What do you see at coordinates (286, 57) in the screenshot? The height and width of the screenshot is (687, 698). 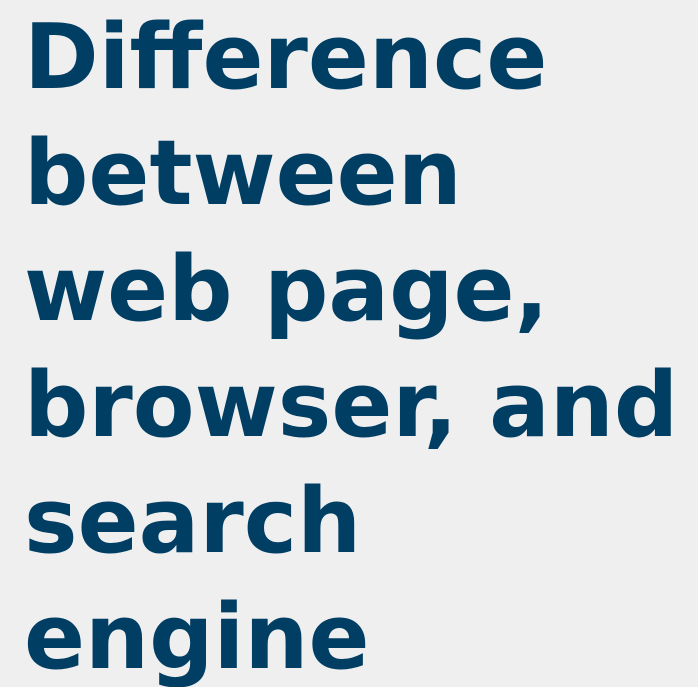 I see `title-line: Difference` at bounding box center [286, 57].